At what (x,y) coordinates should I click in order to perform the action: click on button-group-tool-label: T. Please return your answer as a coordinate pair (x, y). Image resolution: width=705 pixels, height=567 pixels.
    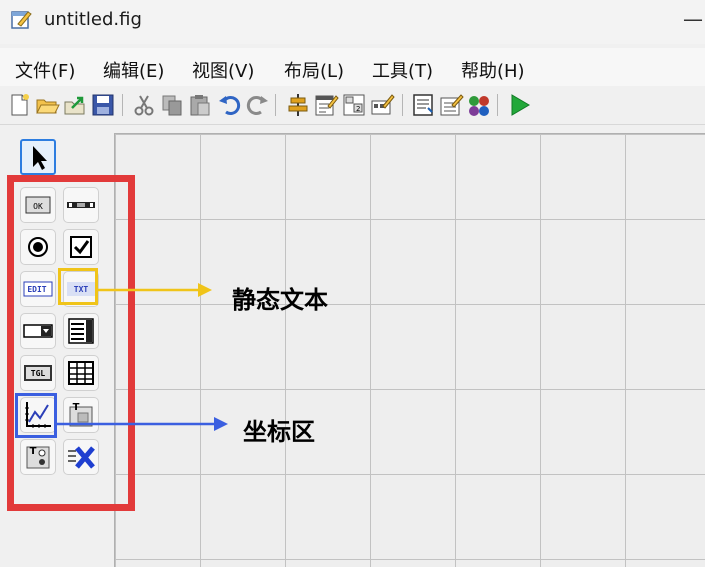
    Looking at the image, I should click on (33, 451).